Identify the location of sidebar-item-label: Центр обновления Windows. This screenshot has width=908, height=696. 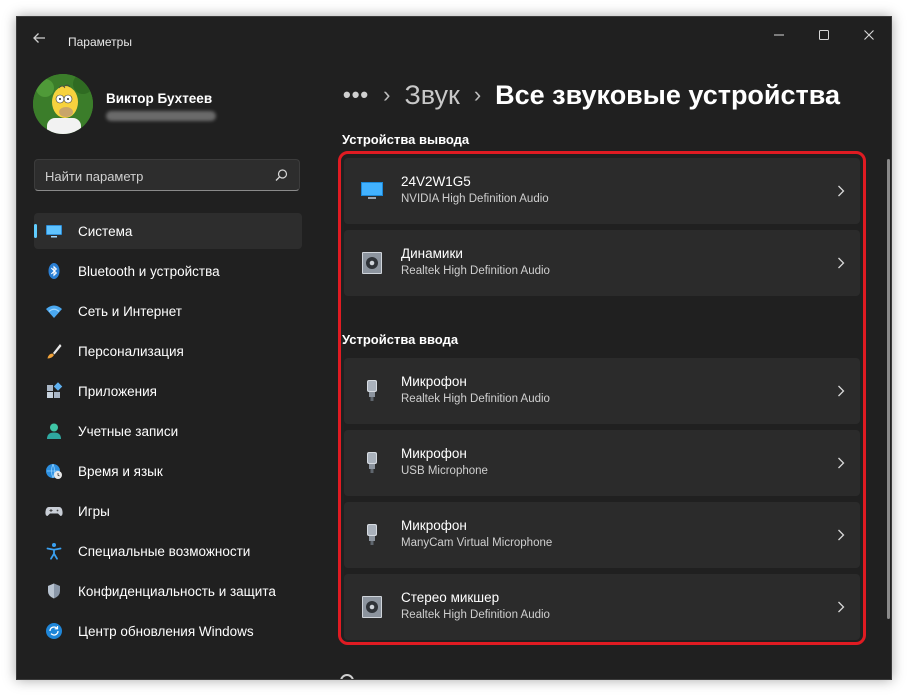
(166, 631).